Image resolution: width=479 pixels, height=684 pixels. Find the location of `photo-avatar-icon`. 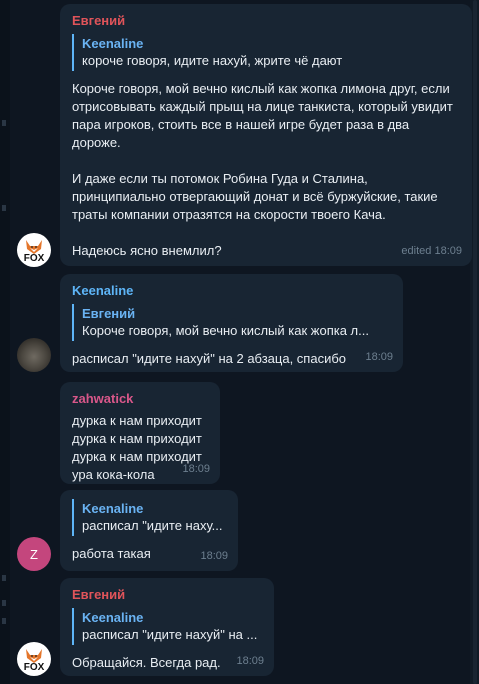

photo-avatar-icon is located at coordinates (34, 355).